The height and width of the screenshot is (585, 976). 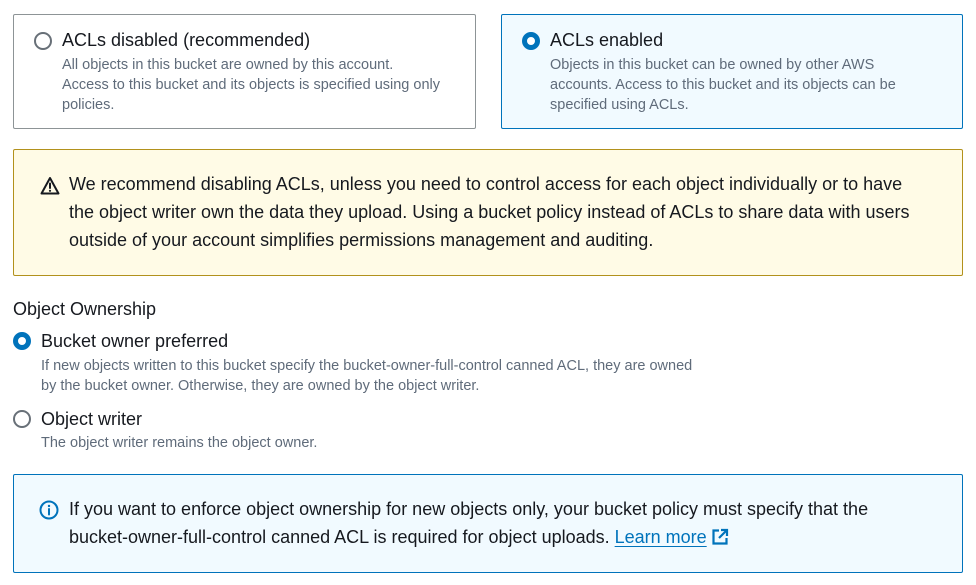 What do you see at coordinates (22, 419) in the screenshot?
I see `object-writer-radio` at bounding box center [22, 419].